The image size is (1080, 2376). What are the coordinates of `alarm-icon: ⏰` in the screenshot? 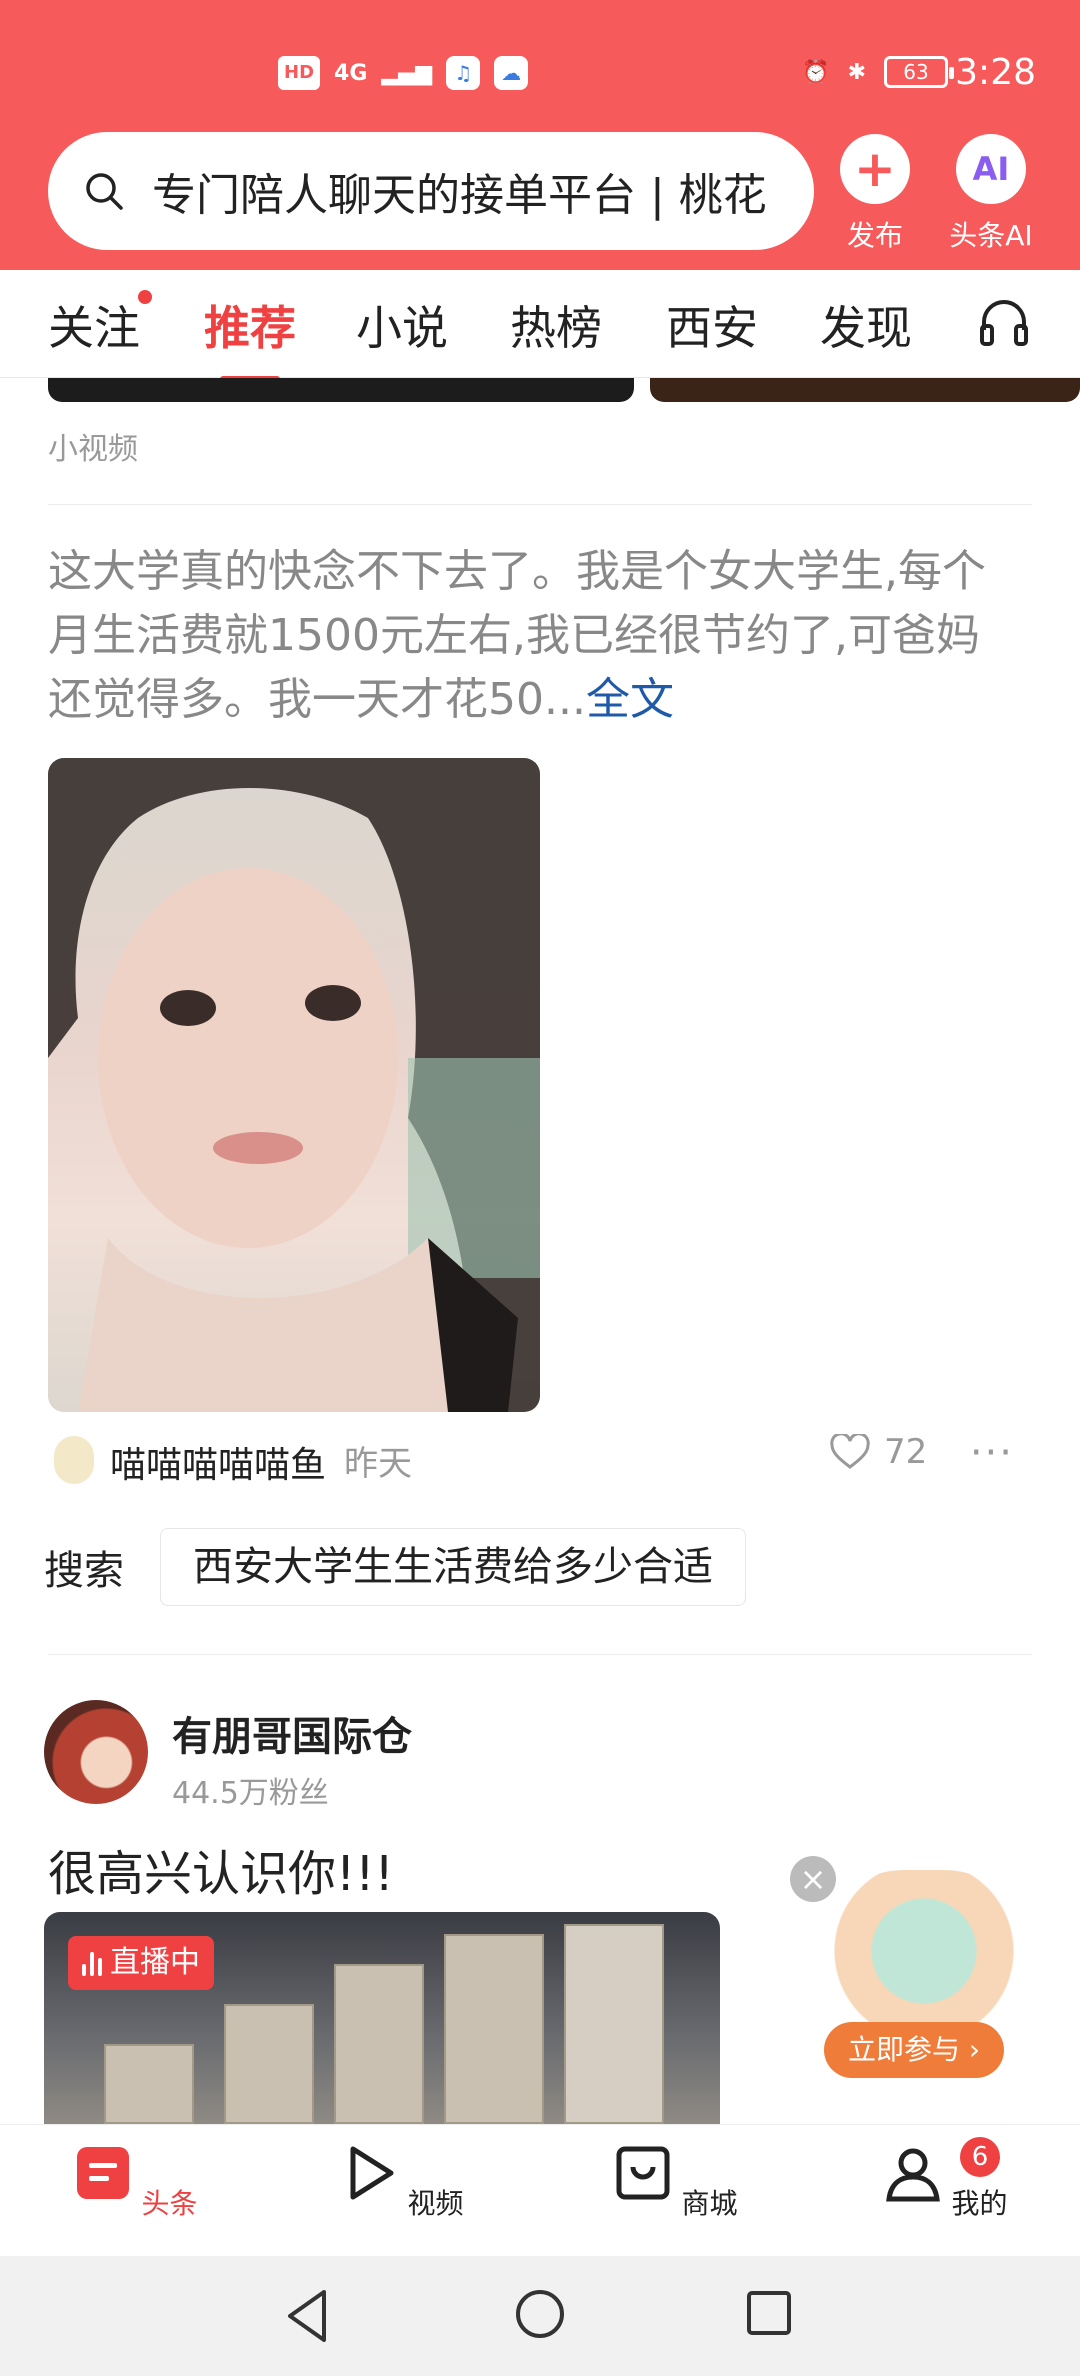 It's located at (816, 72).